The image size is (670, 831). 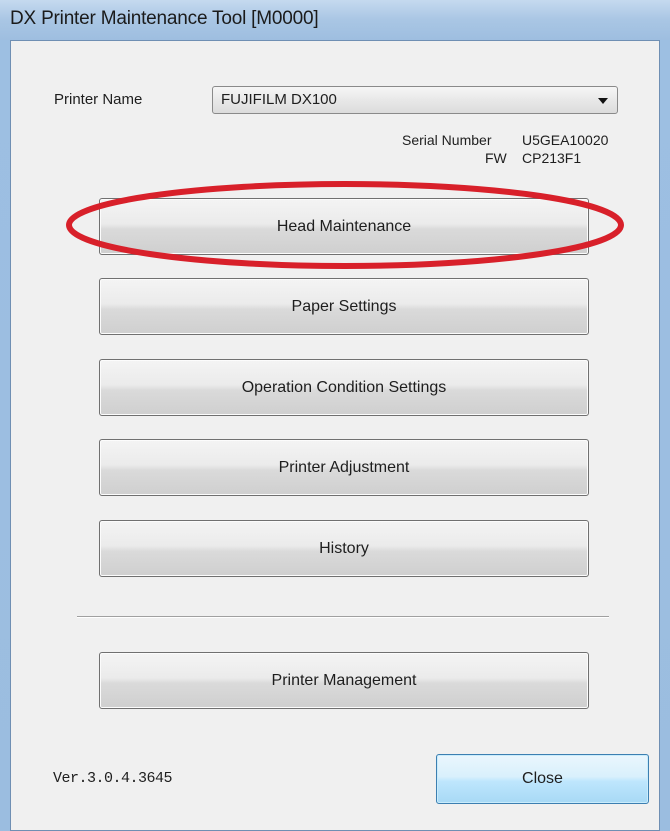 I want to click on fw-value: CP213F1, so click(x=552, y=158).